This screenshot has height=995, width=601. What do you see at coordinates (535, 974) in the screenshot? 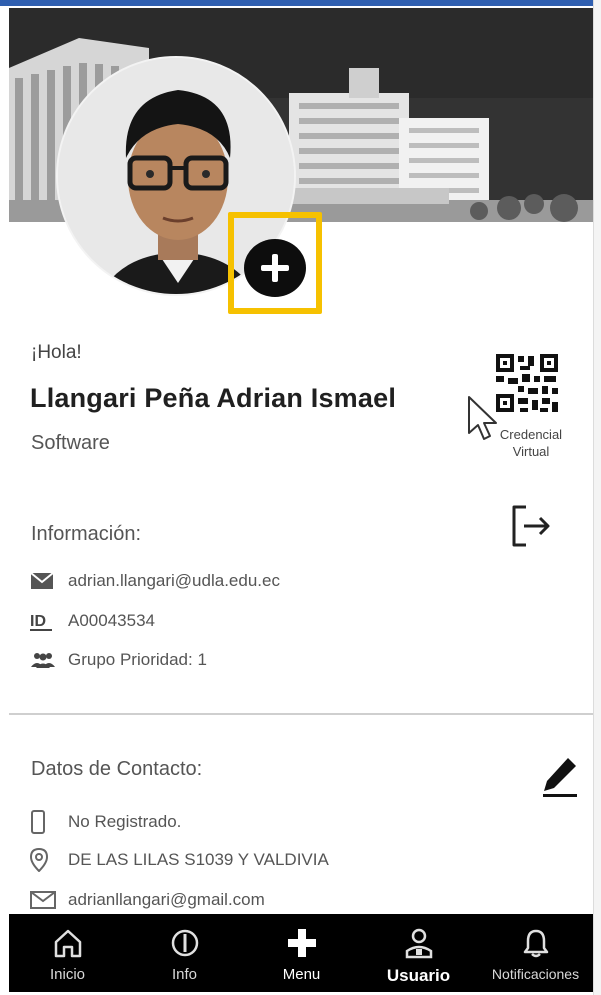
I see `nav-label-notificaciones: Notificaciones` at bounding box center [535, 974].